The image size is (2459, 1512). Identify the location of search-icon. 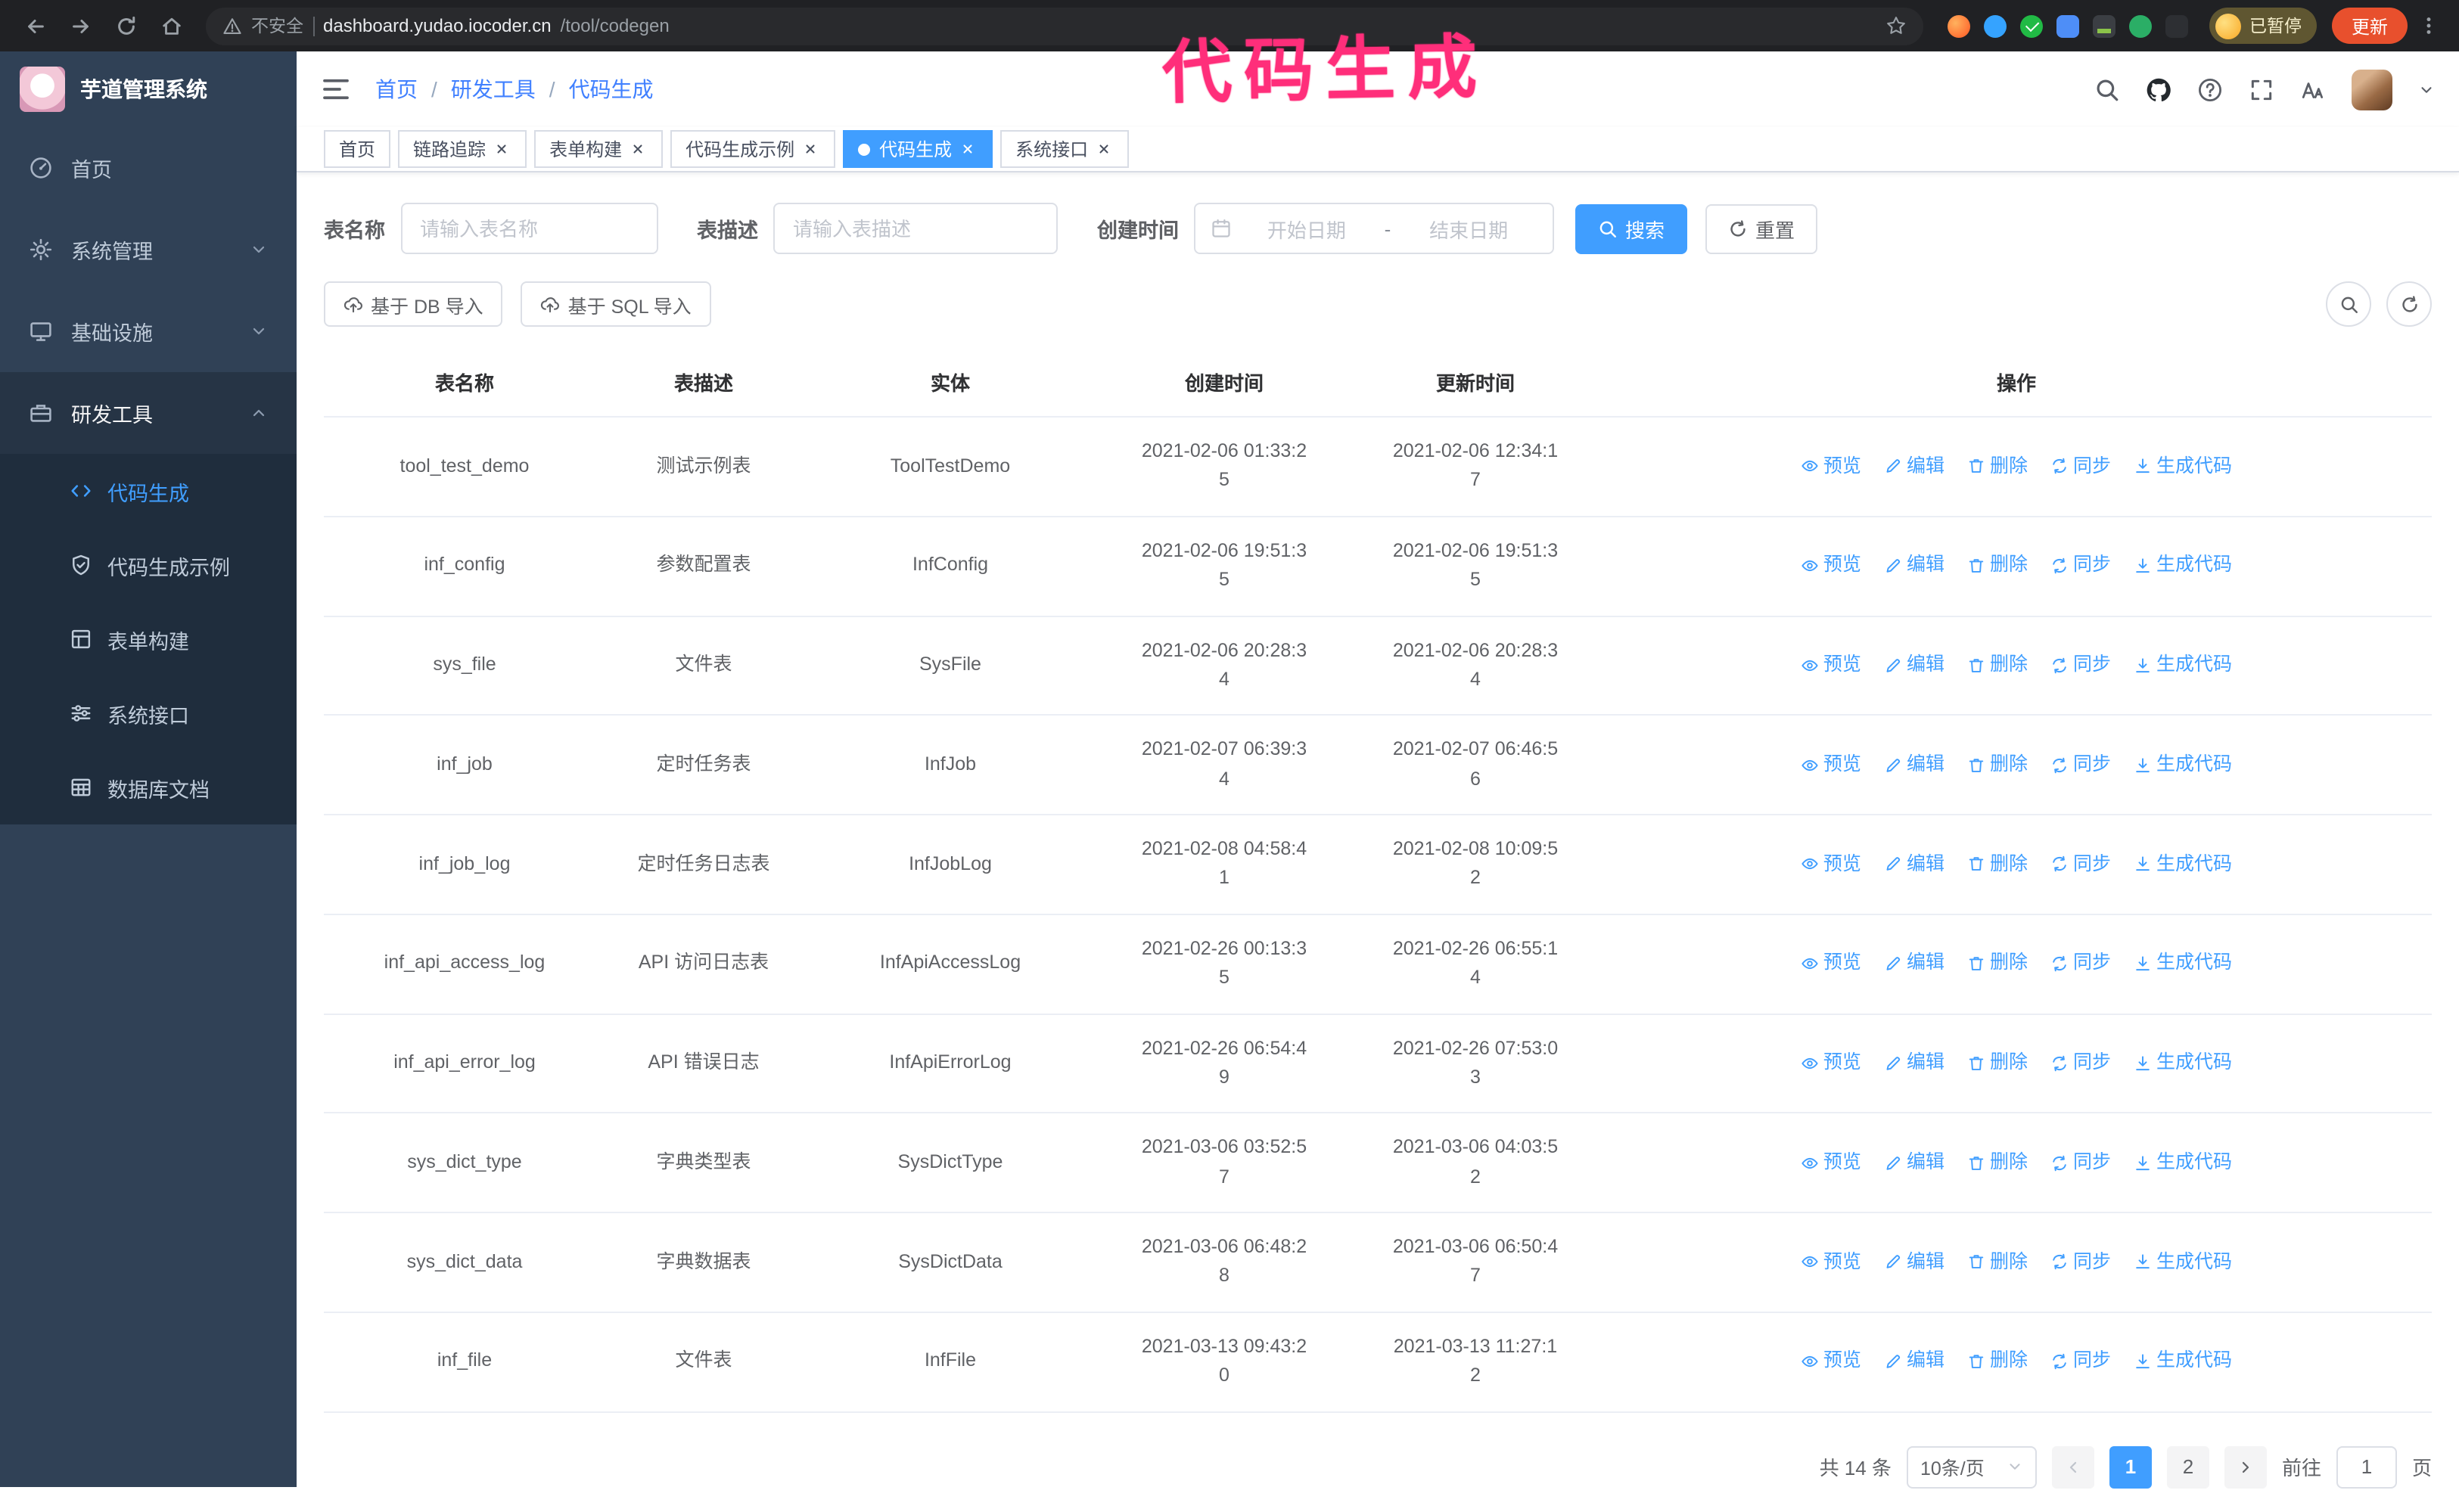
(2107, 89).